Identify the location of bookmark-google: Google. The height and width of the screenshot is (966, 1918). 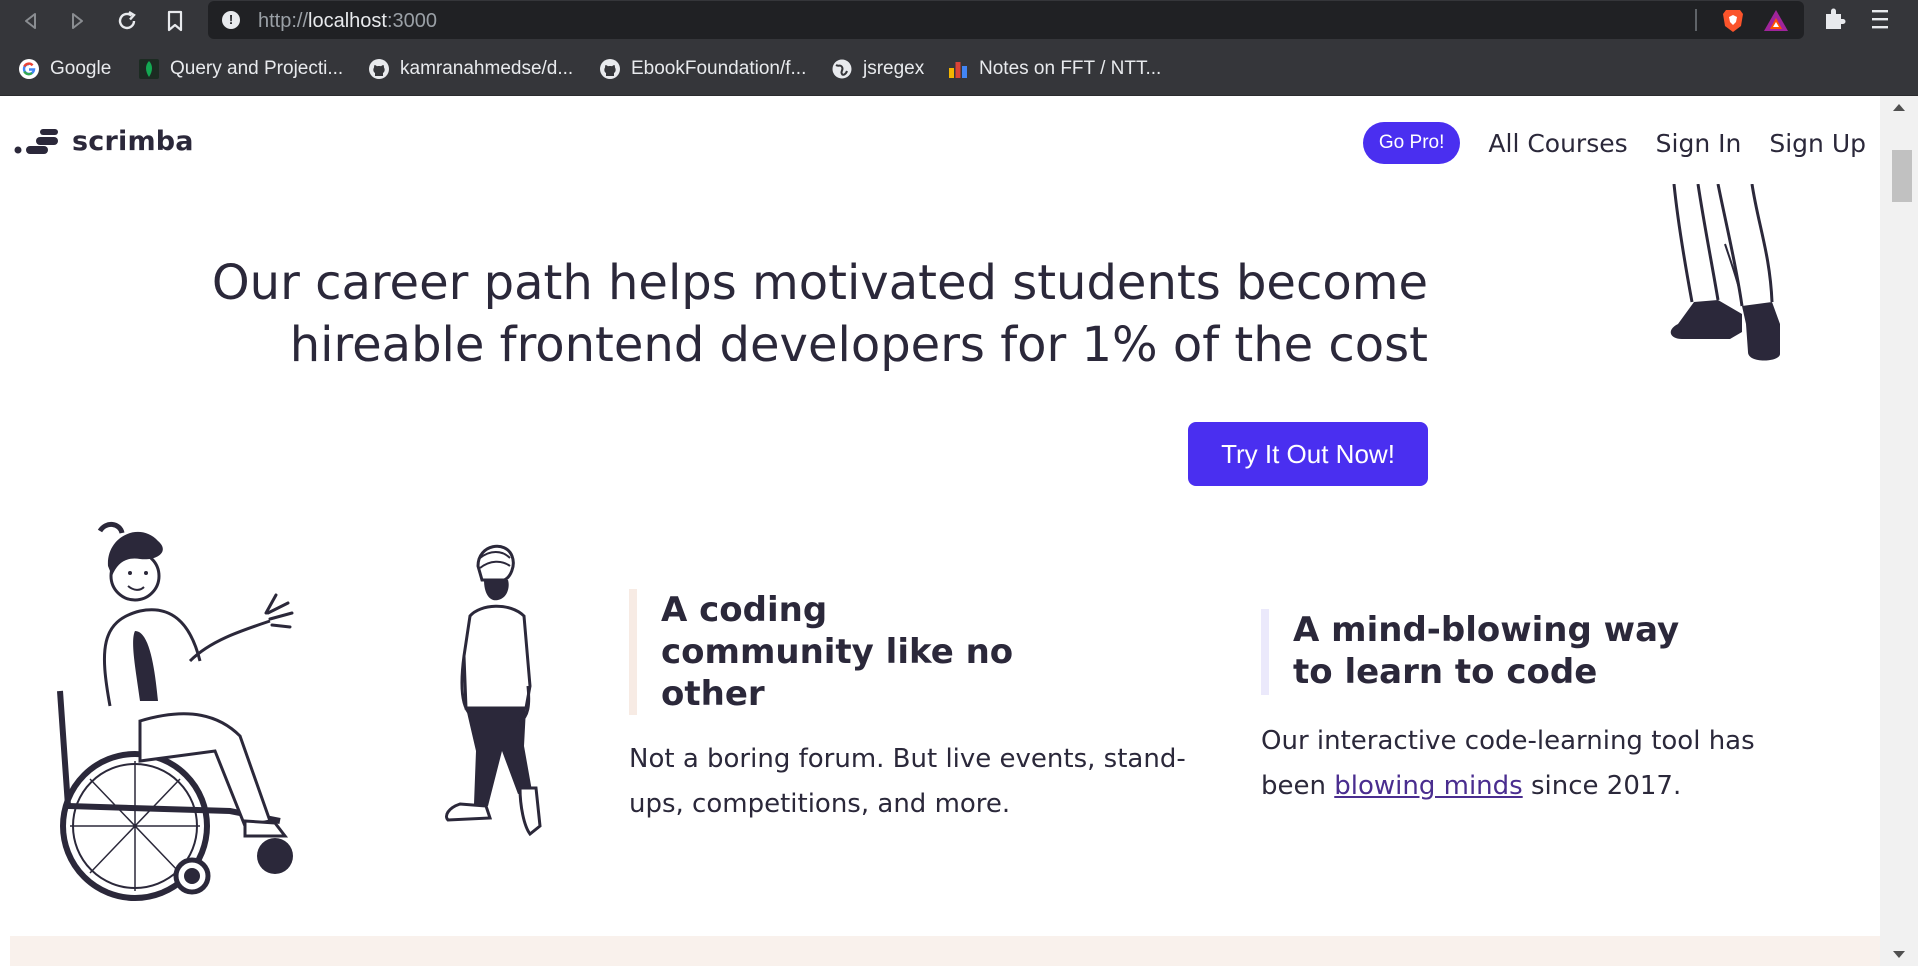
(64, 69).